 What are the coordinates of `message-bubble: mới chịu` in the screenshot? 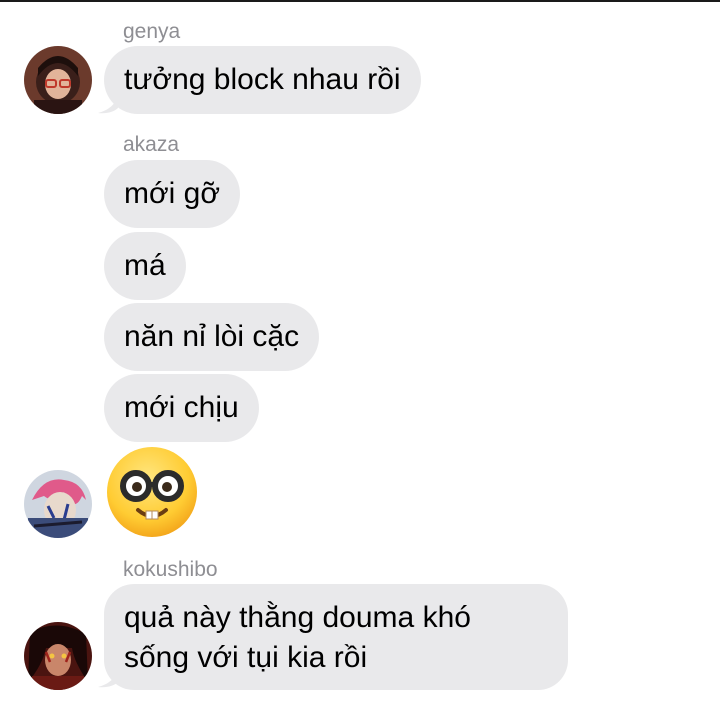 It's located at (181, 408).